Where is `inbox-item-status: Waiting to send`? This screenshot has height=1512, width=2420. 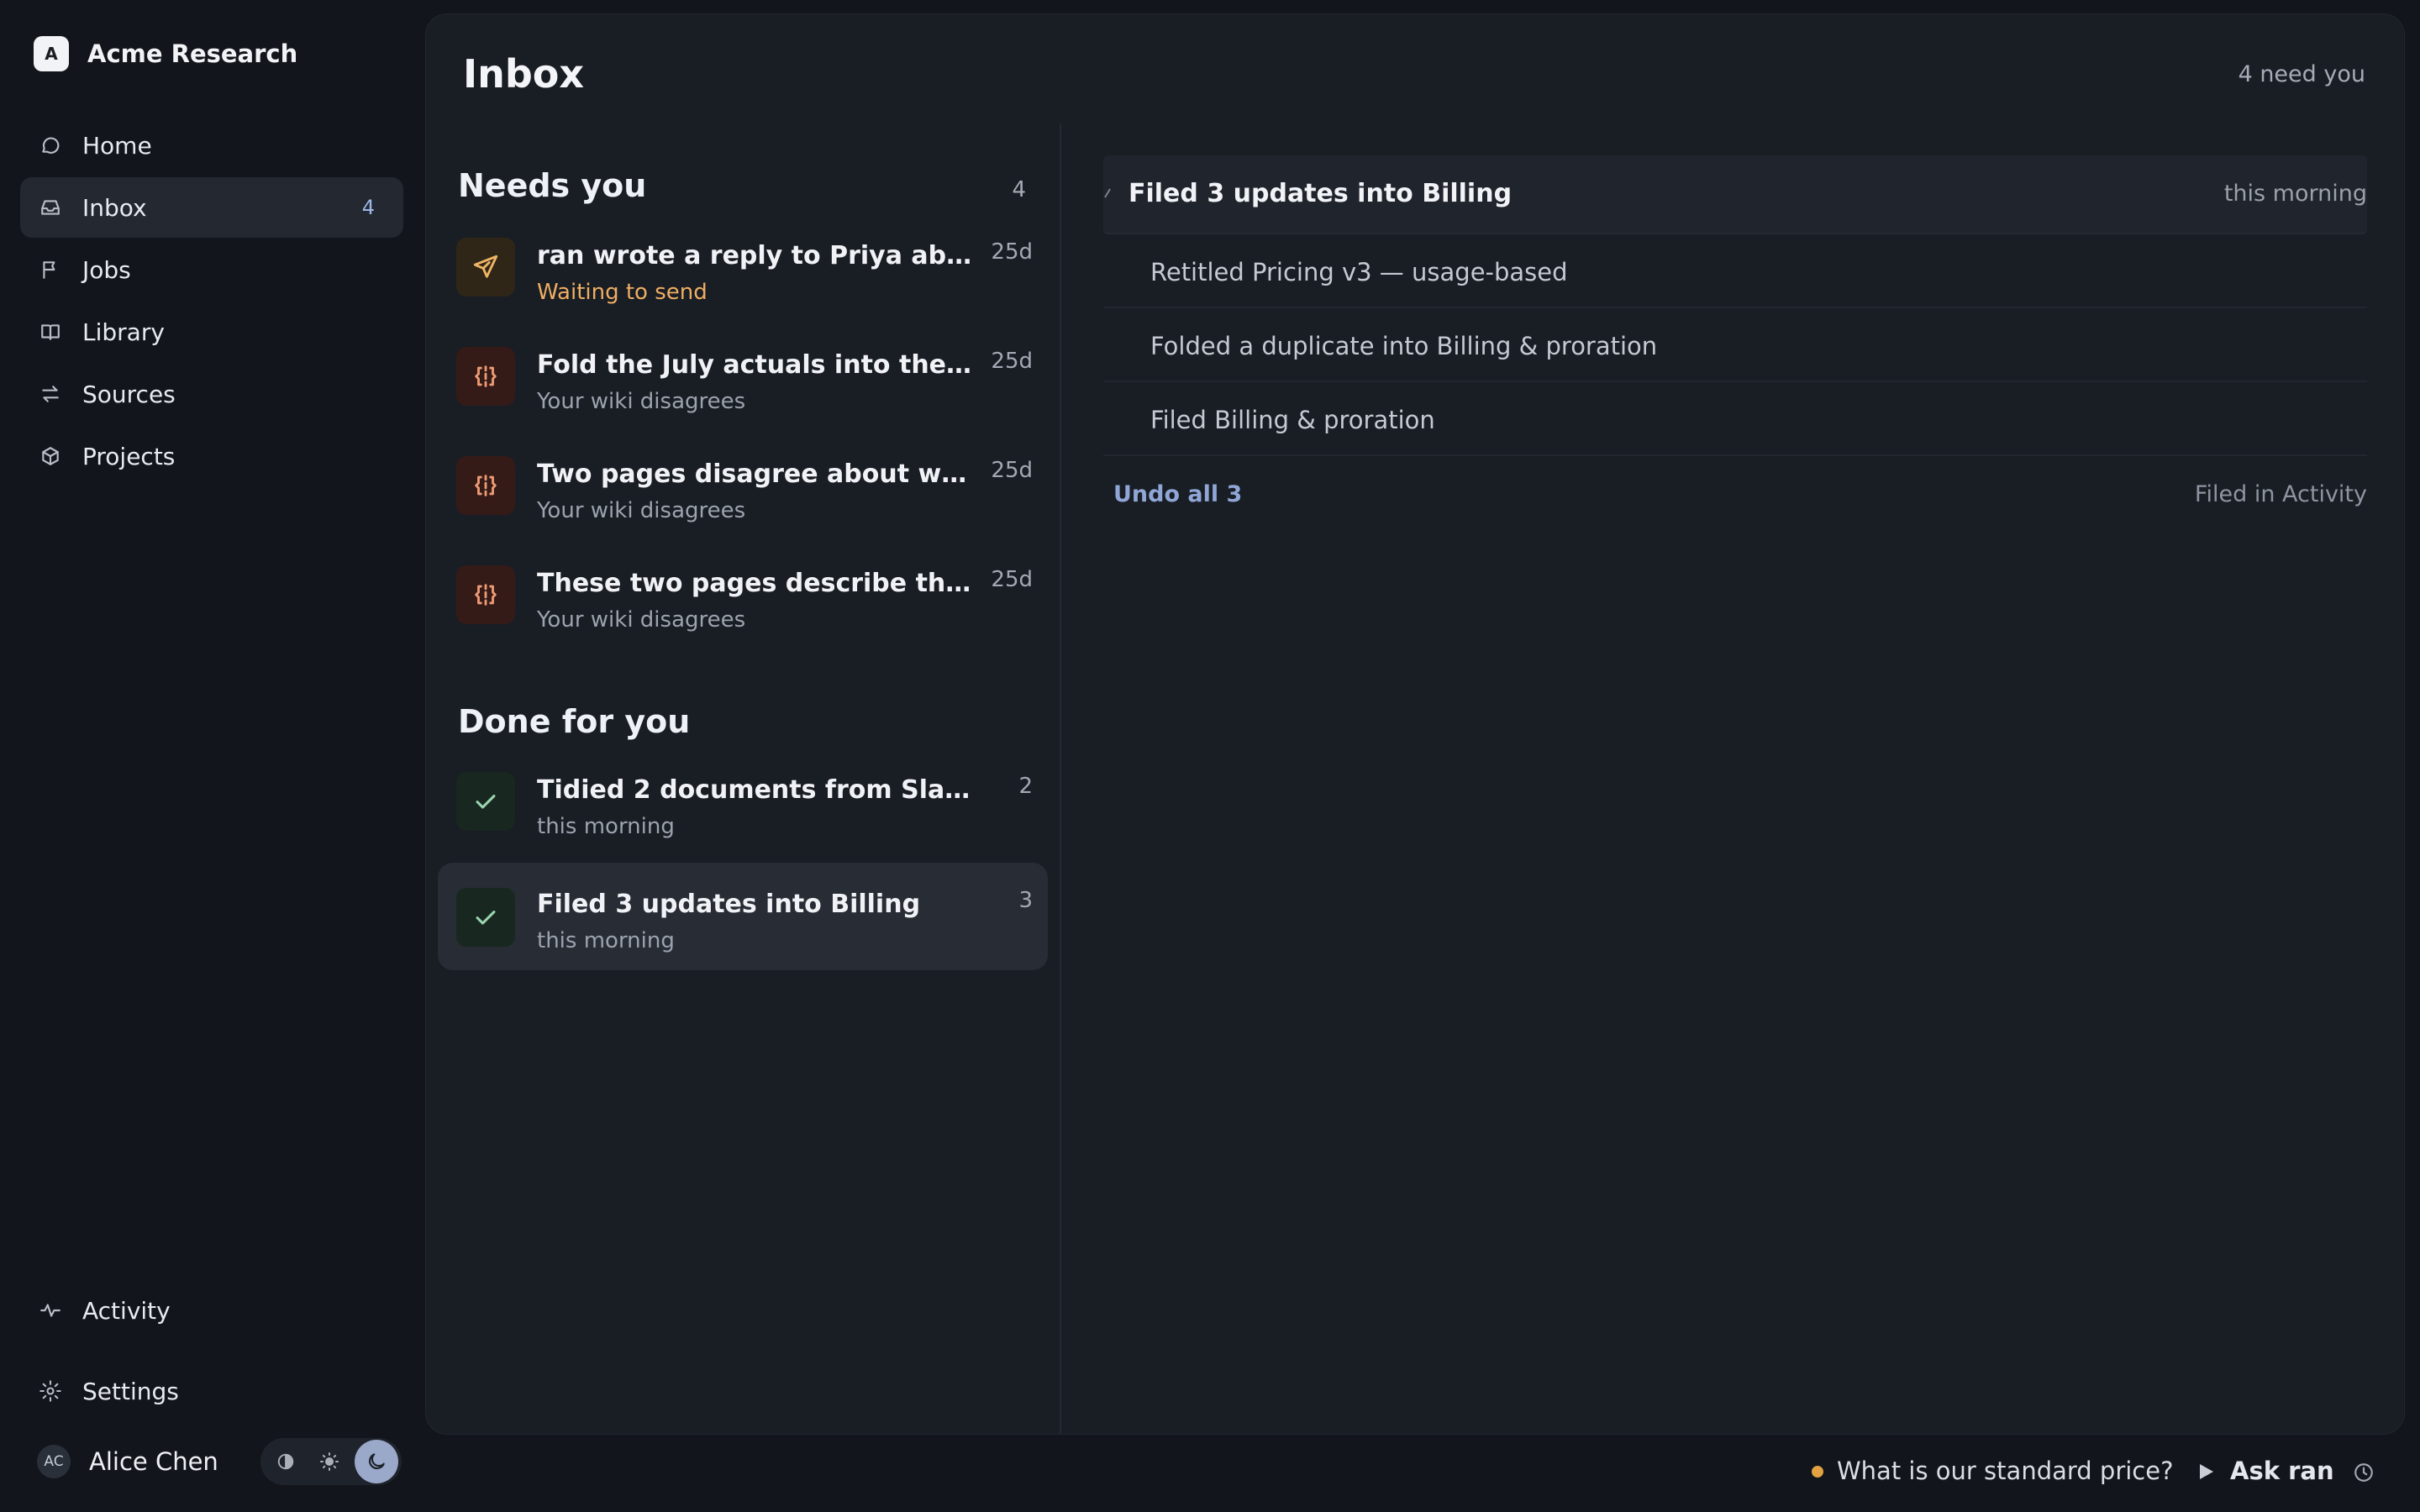 inbox-item-status: Waiting to send is located at coordinates (622, 292).